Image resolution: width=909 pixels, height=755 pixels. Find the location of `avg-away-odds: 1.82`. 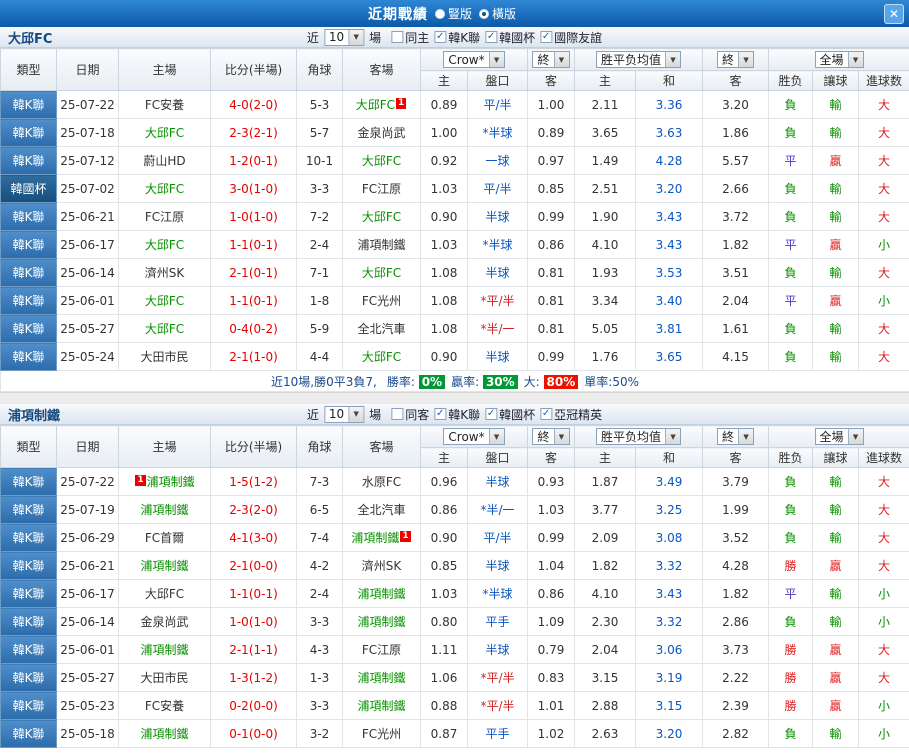

avg-away-odds: 1.82 is located at coordinates (736, 244).